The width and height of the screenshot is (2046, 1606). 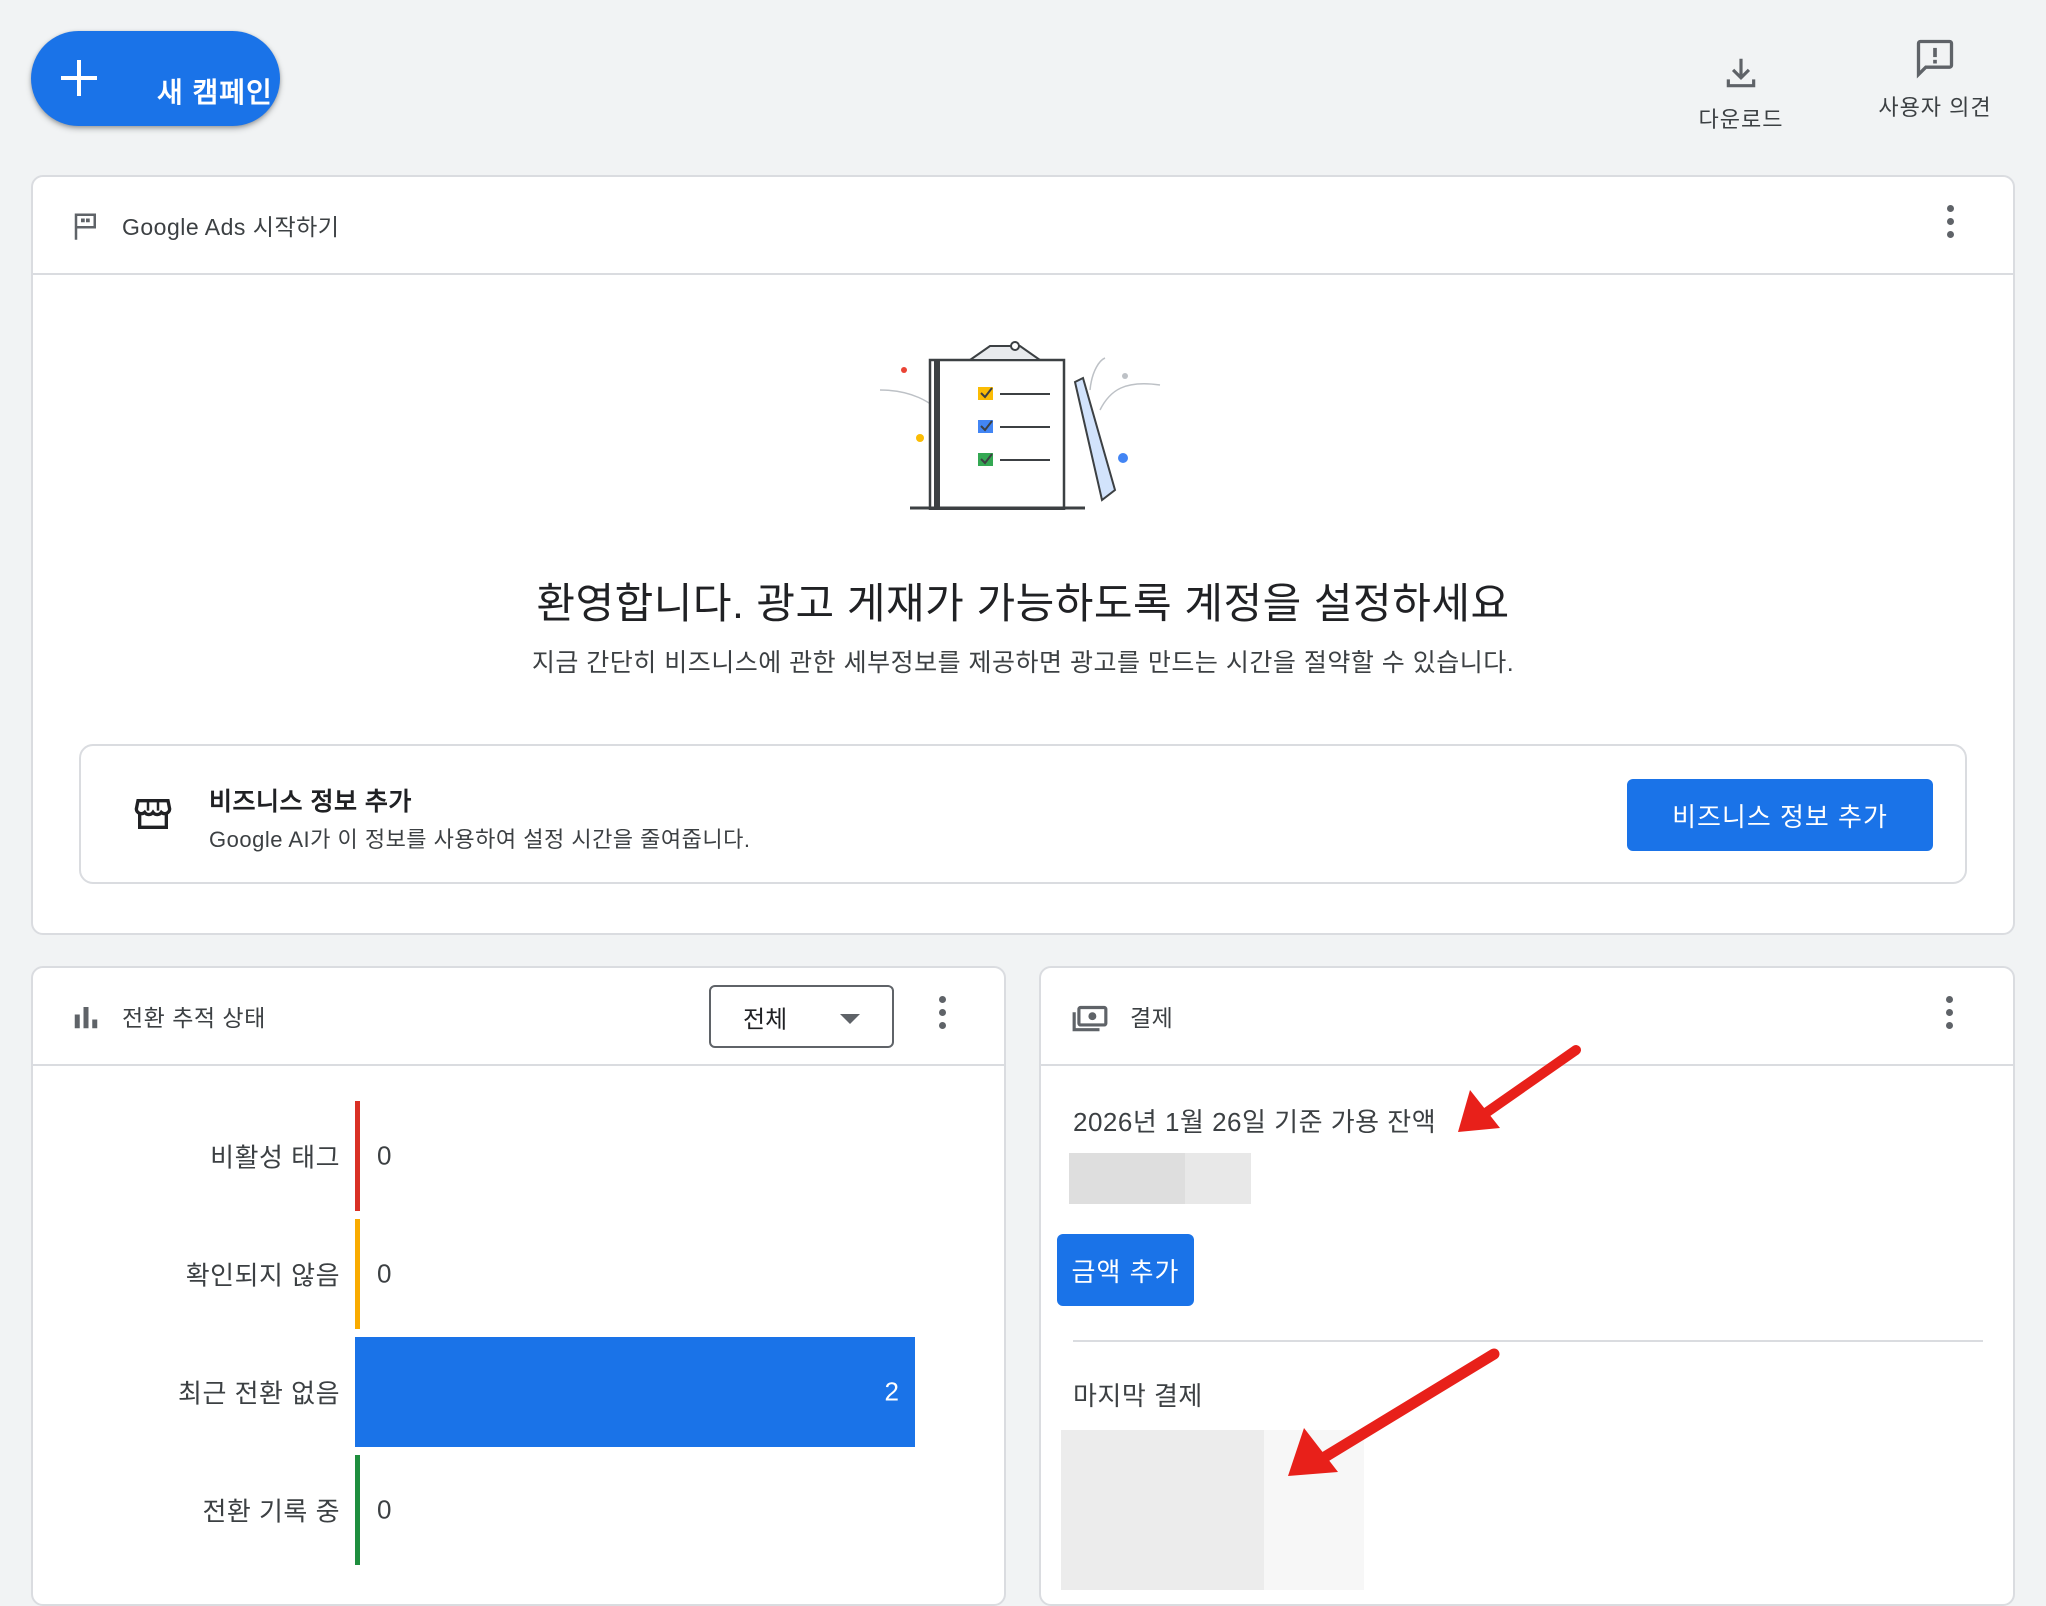 I want to click on conversion-status-row: 확인되지 않음 0, so click(x=518, y=1274).